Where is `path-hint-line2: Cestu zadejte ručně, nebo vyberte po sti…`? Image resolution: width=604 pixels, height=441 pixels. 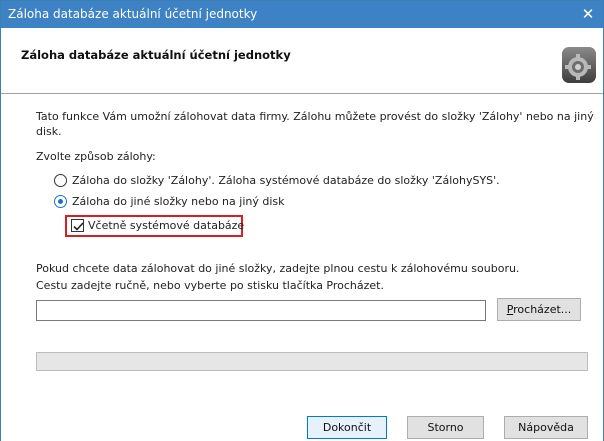
path-hint-line2: Cestu zadejte ručně, nebo vyberte po sti… is located at coordinates (210, 285).